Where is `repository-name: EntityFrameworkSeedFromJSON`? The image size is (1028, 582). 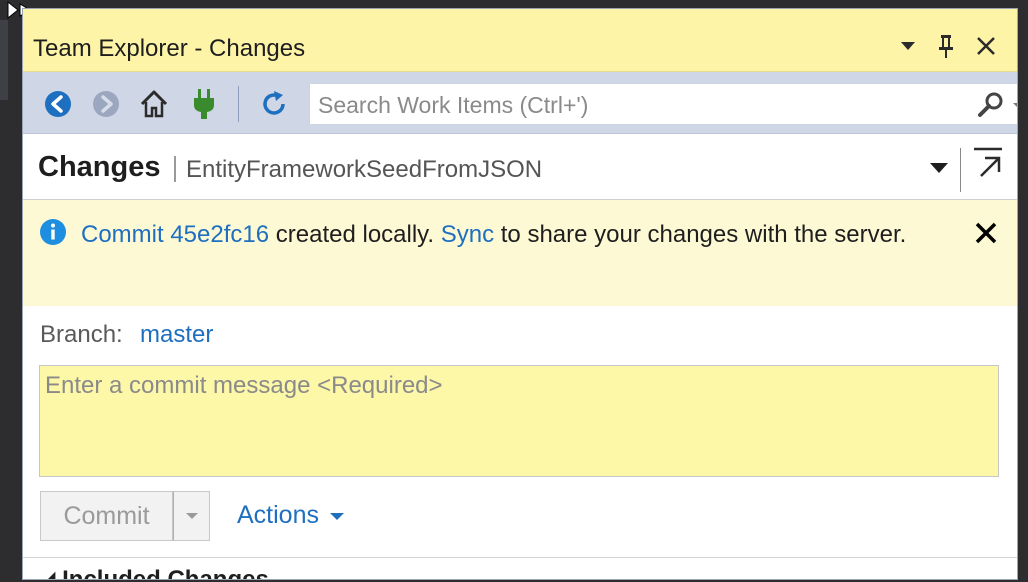 repository-name: EntityFrameworkSeedFromJSON is located at coordinates (364, 169).